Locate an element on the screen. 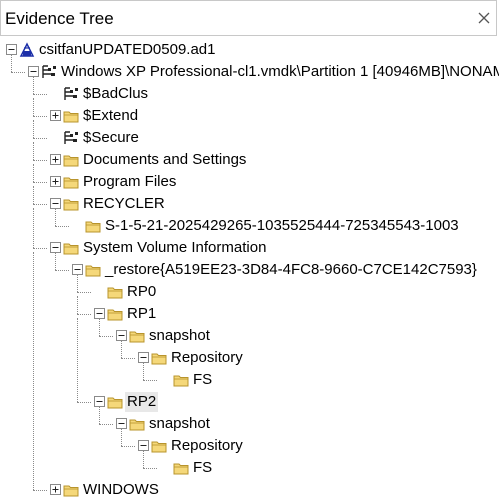 The width and height of the screenshot is (499, 503). tree-node-label: $Secure is located at coordinates (111, 137).